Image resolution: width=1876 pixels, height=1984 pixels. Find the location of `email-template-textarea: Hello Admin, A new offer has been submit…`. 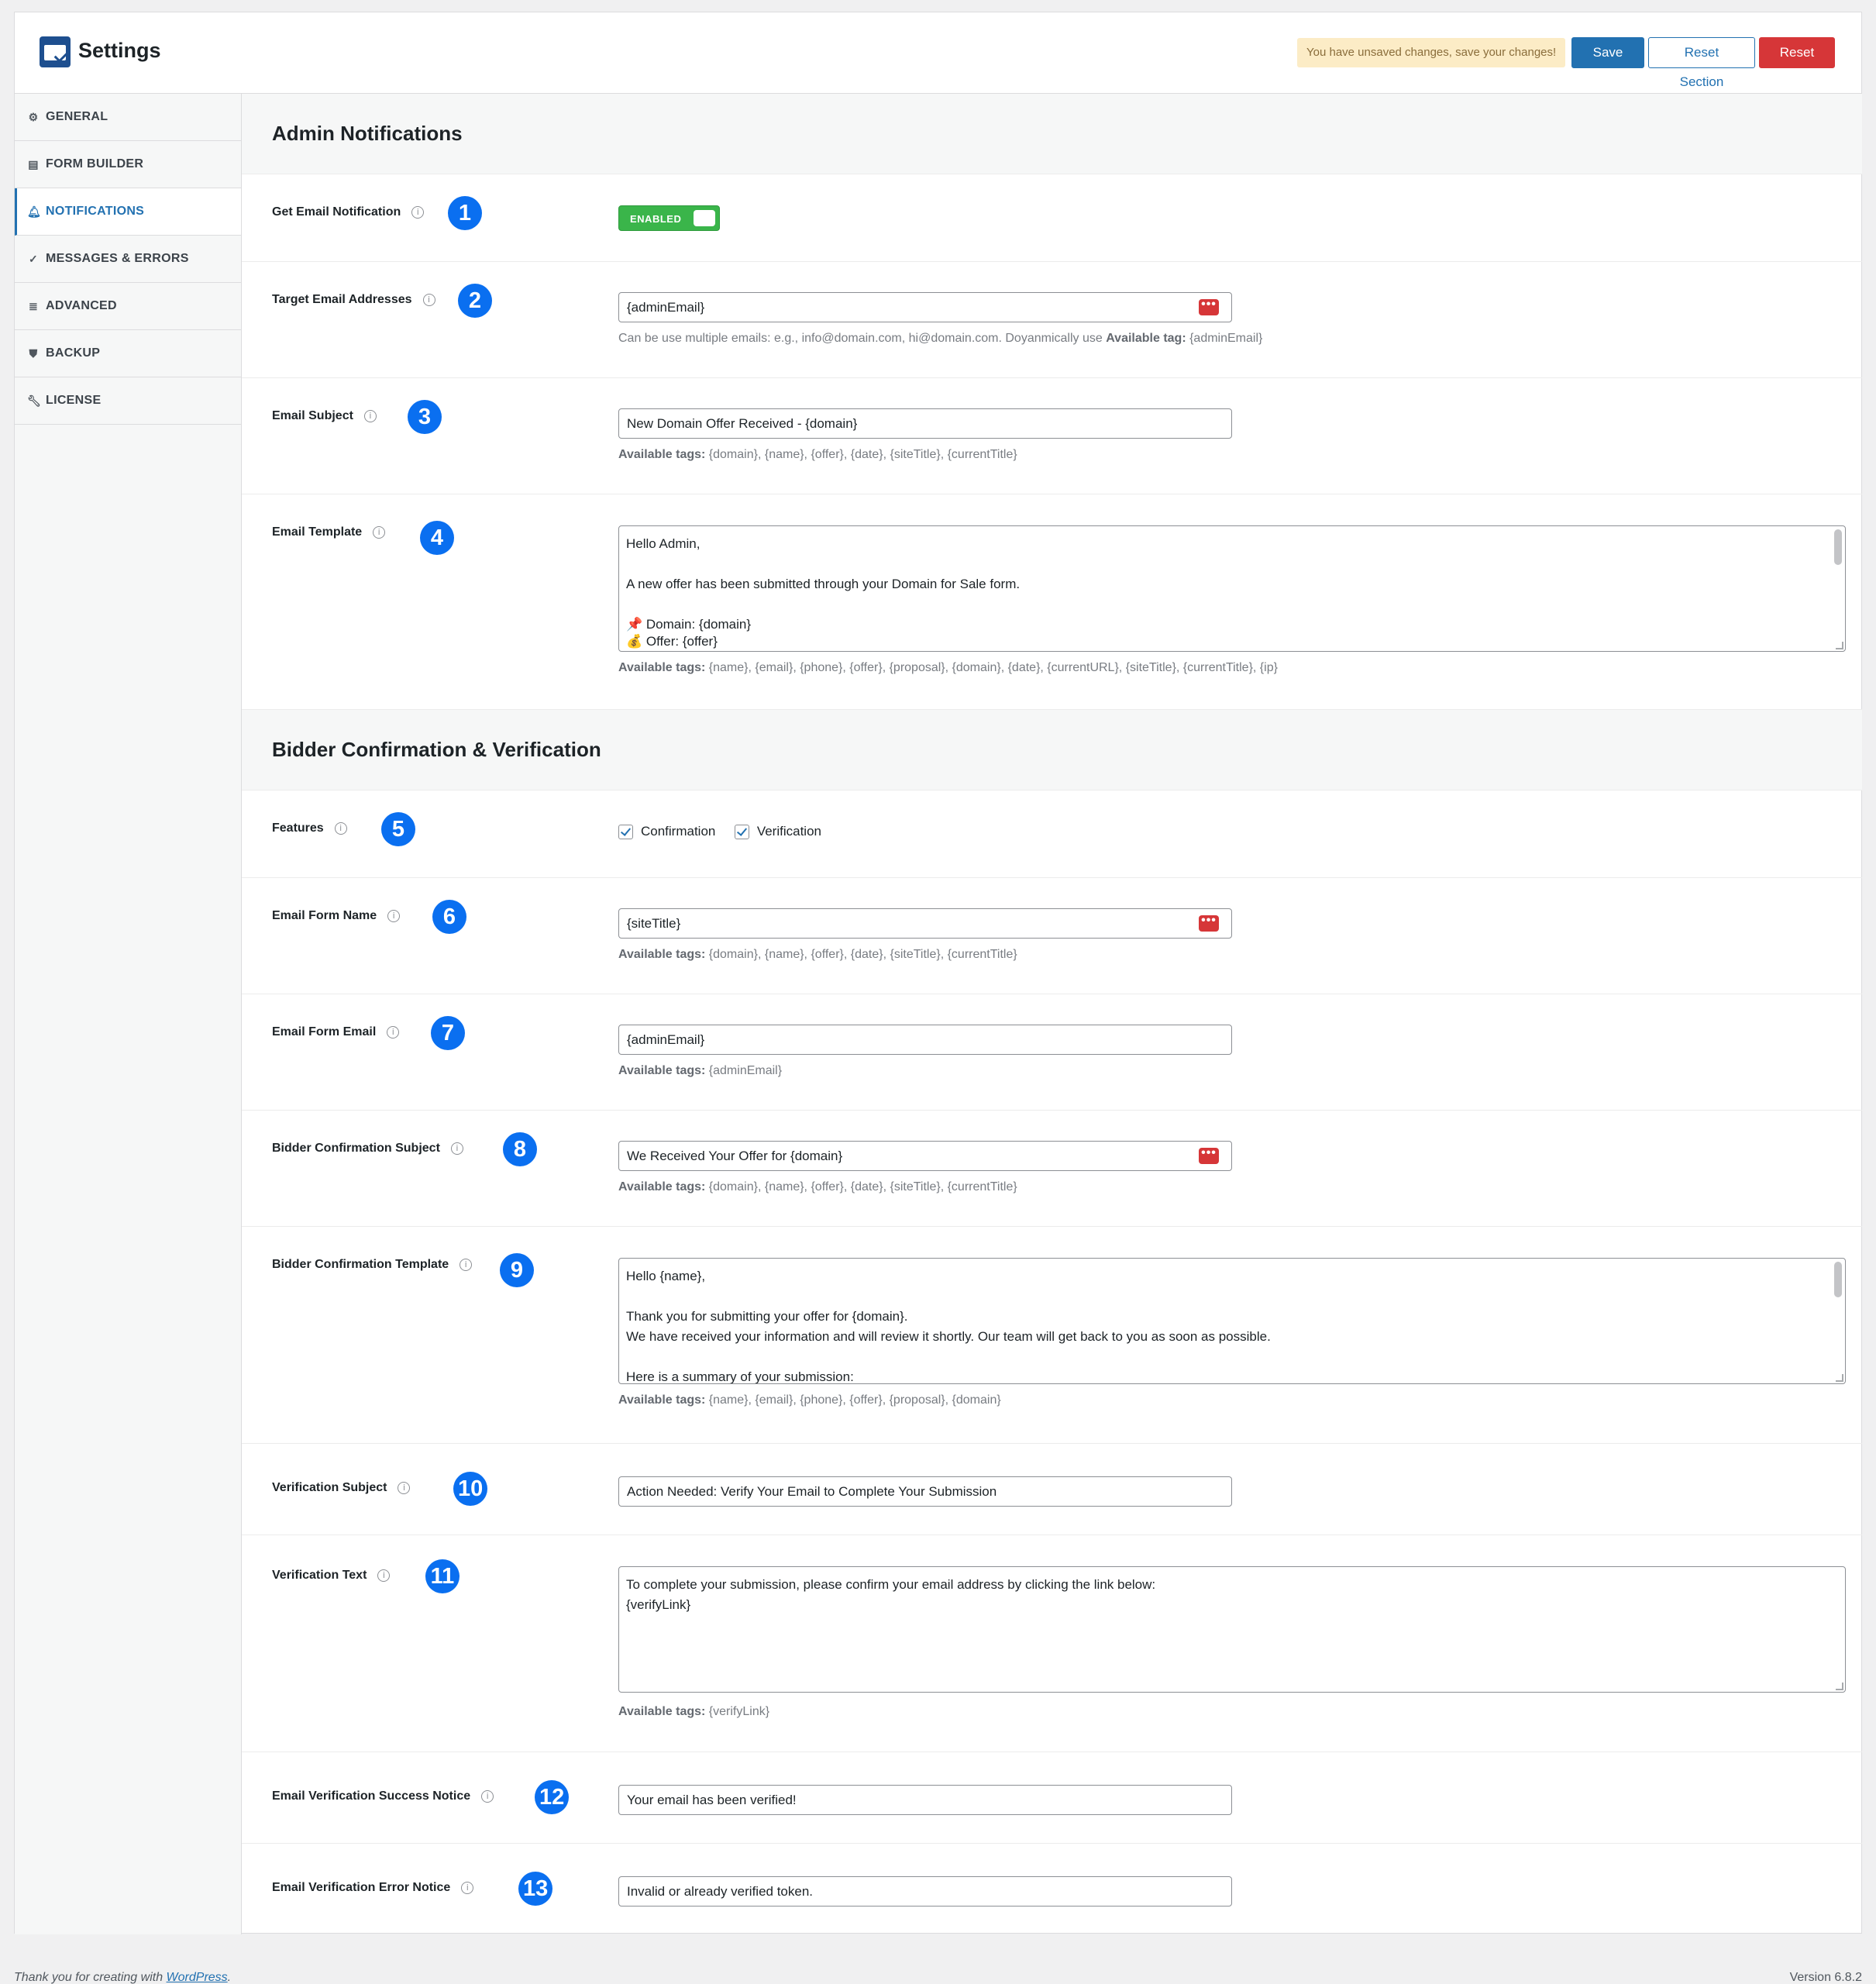

email-template-textarea: Hello Admin, A new offer has been submit… is located at coordinates (1232, 588).